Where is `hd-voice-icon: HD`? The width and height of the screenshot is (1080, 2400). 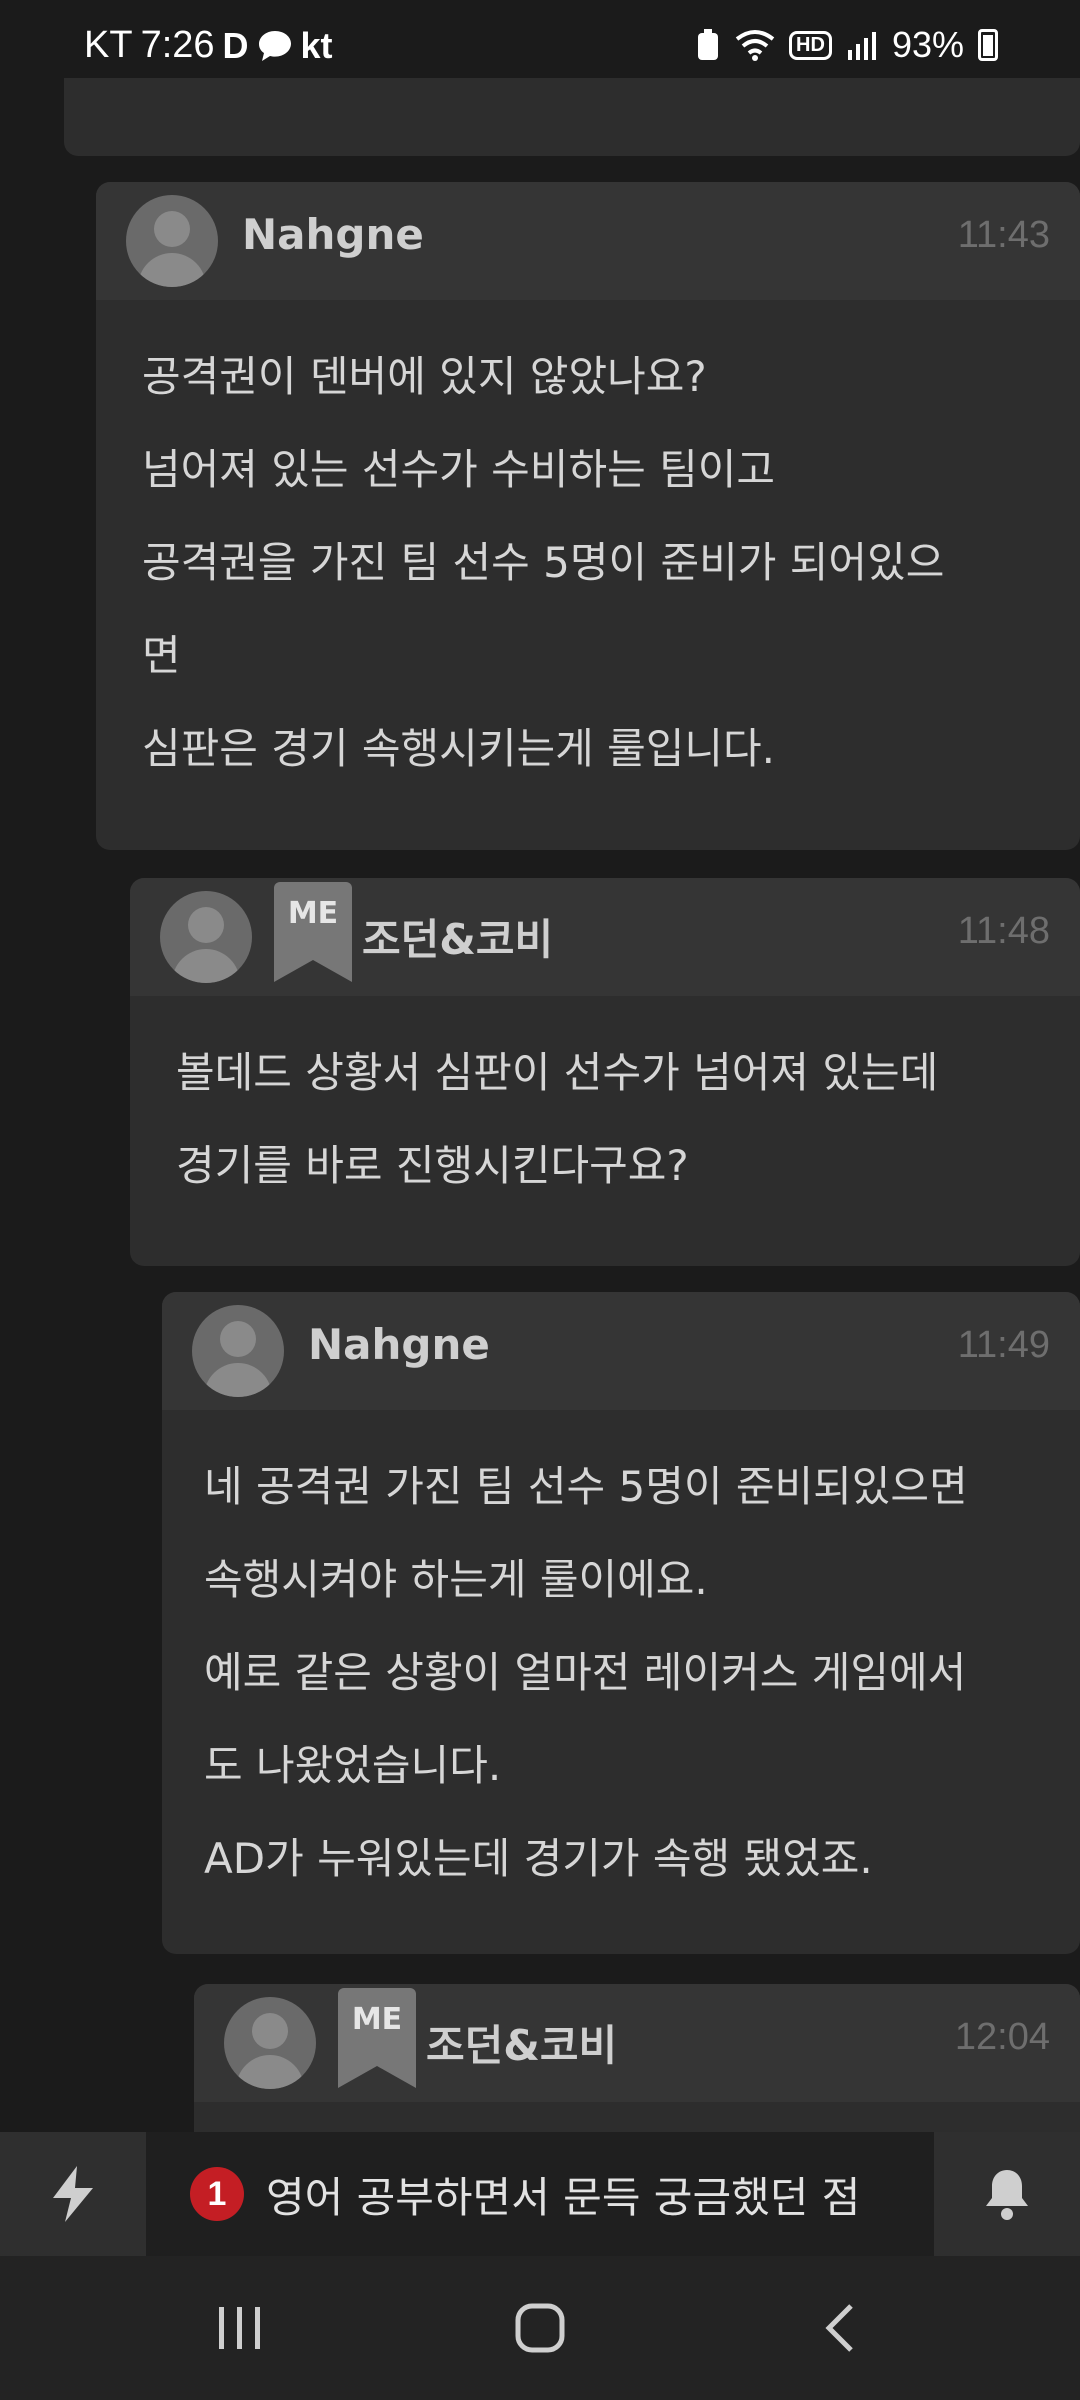
hd-voice-icon: HD is located at coordinates (810, 45).